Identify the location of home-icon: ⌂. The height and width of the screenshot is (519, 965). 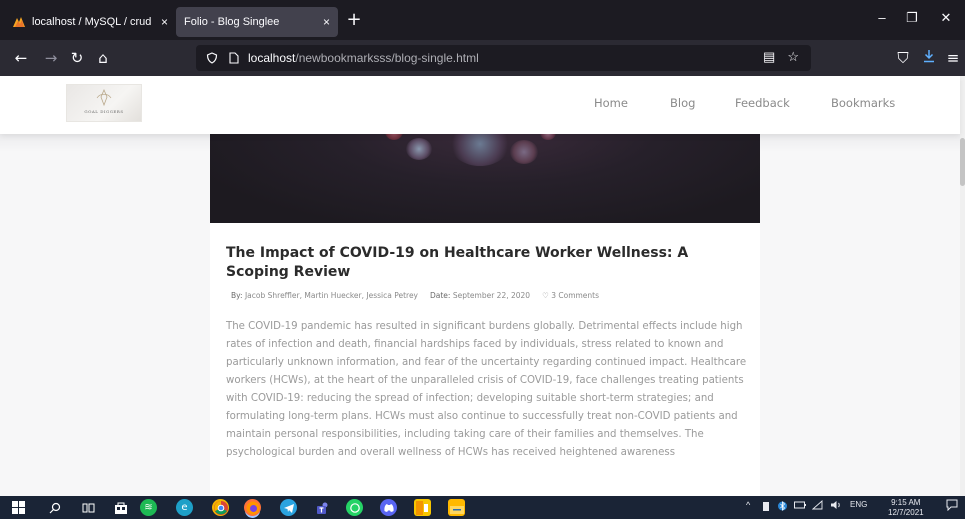
(103, 58).